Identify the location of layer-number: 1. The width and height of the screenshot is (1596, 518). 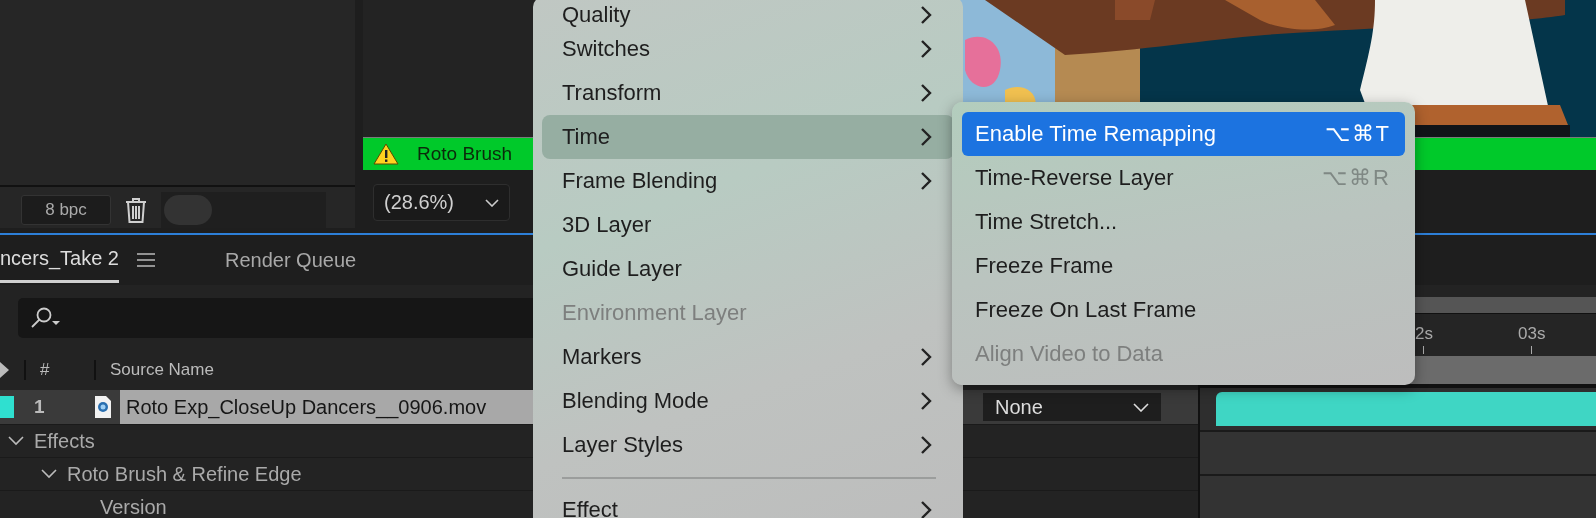
(39, 407).